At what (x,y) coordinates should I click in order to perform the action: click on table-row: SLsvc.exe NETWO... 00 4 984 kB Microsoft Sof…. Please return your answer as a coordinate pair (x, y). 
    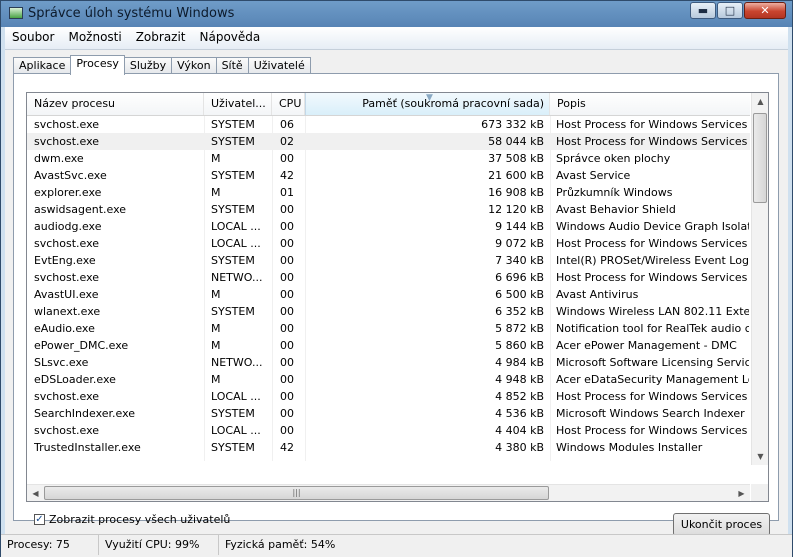
    Looking at the image, I should click on (388, 362).